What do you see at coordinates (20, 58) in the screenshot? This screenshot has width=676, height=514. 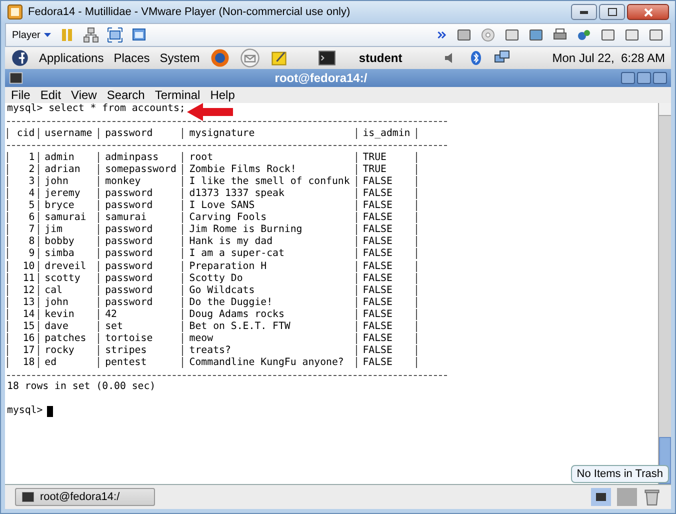 I see `fedora-logo-icon` at bounding box center [20, 58].